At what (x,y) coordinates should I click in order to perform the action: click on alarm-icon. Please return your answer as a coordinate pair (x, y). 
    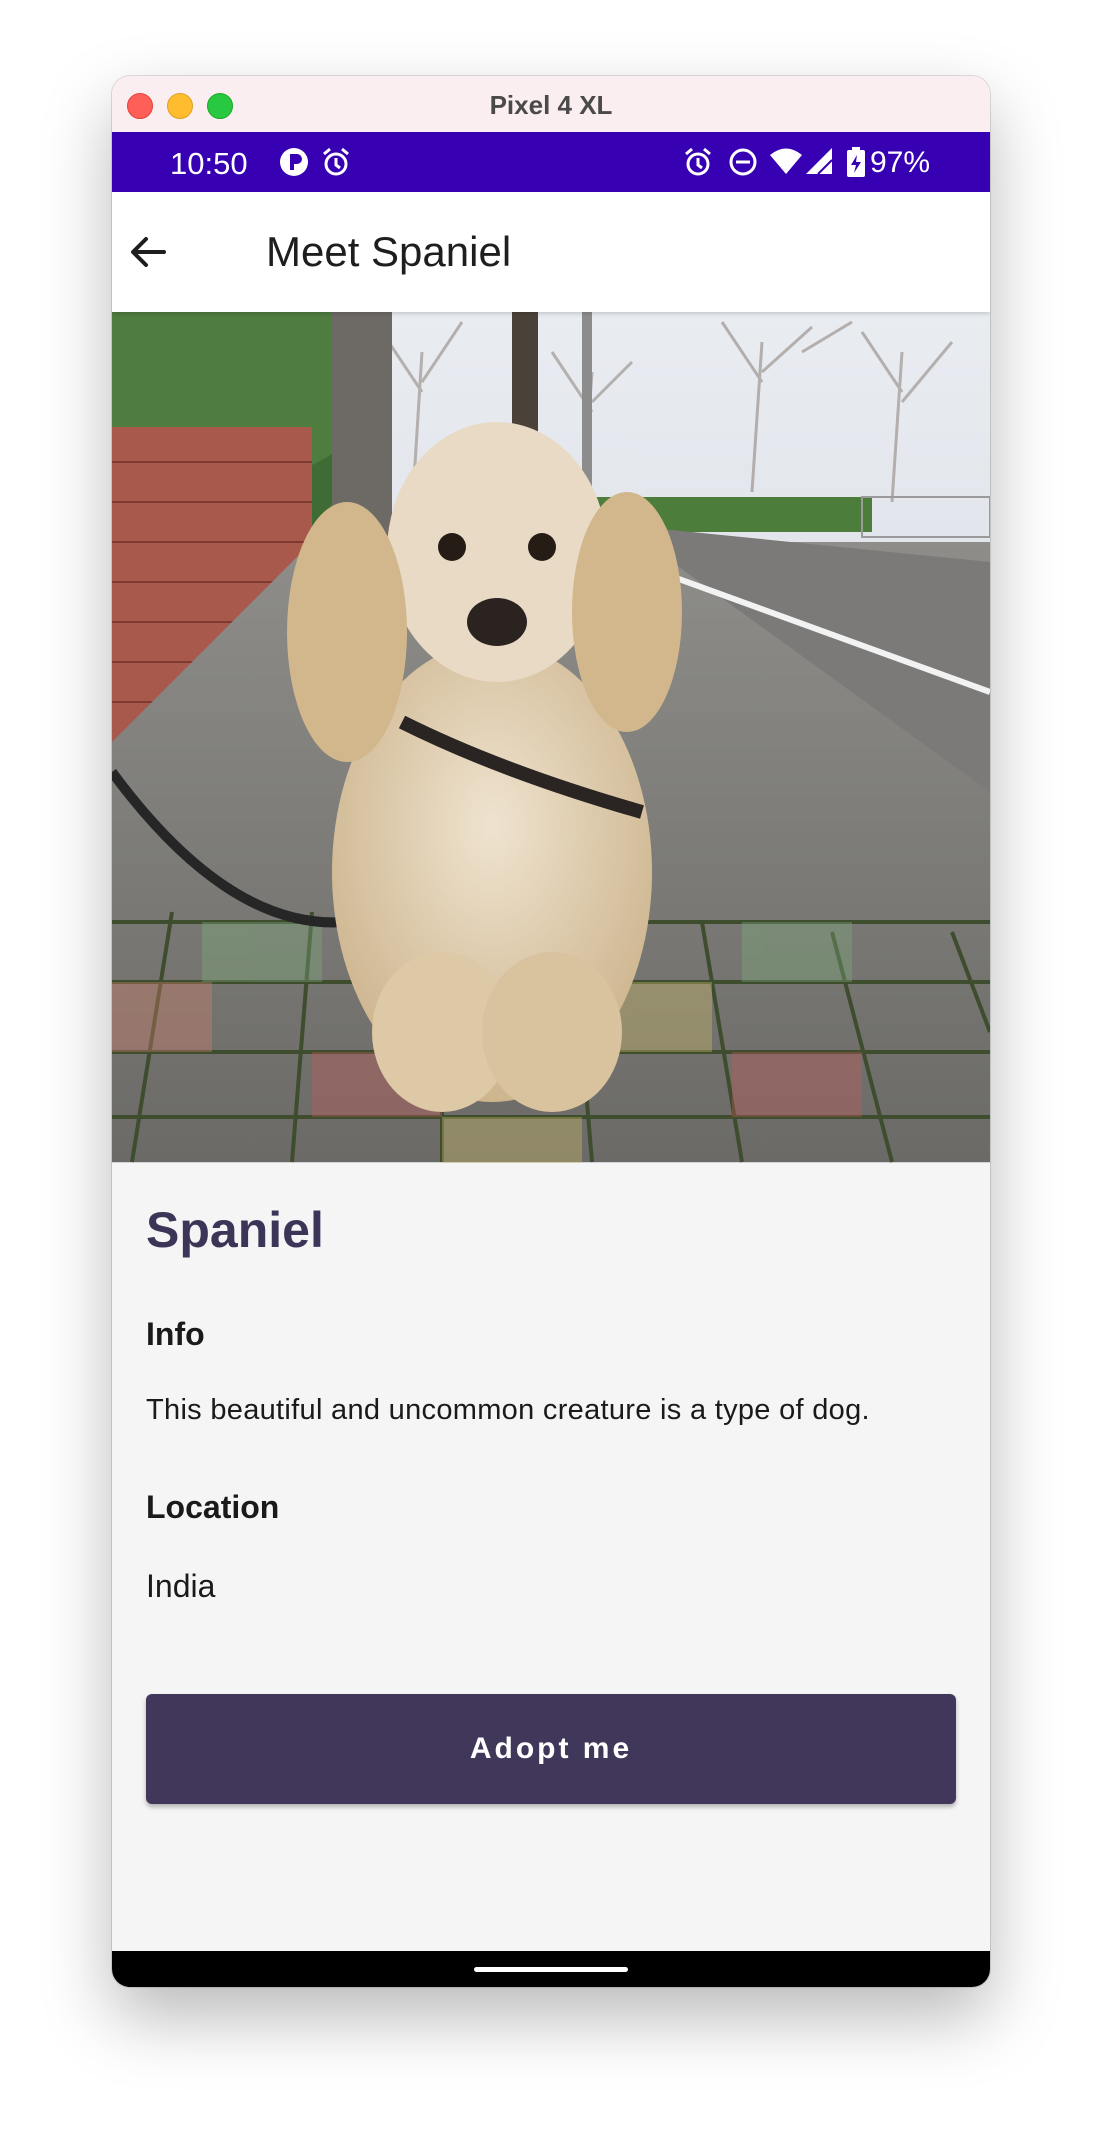
    Looking at the image, I should click on (336, 161).